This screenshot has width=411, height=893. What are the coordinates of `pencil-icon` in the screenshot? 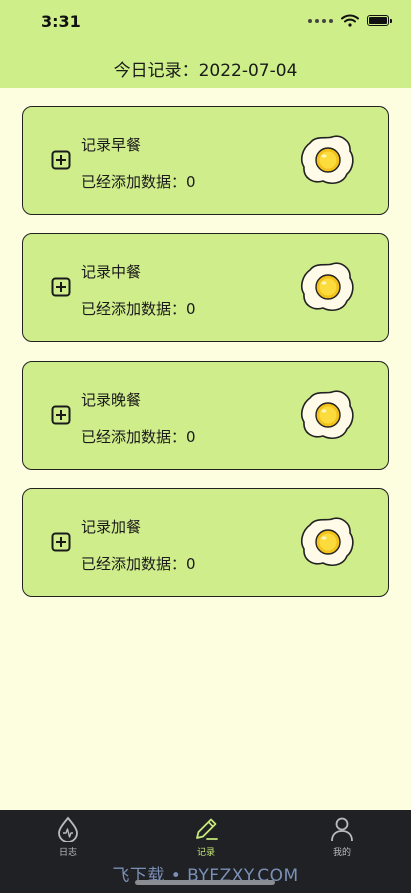 It's located at (207, 829).